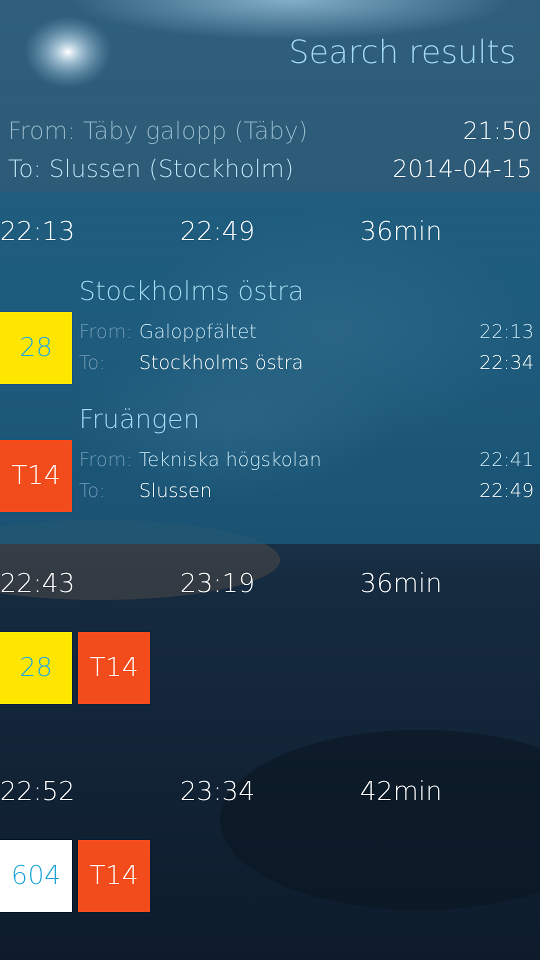  Describe the element at coordinates (506, 363) in the screenshot. I see `to-time: 22:34` at that location.